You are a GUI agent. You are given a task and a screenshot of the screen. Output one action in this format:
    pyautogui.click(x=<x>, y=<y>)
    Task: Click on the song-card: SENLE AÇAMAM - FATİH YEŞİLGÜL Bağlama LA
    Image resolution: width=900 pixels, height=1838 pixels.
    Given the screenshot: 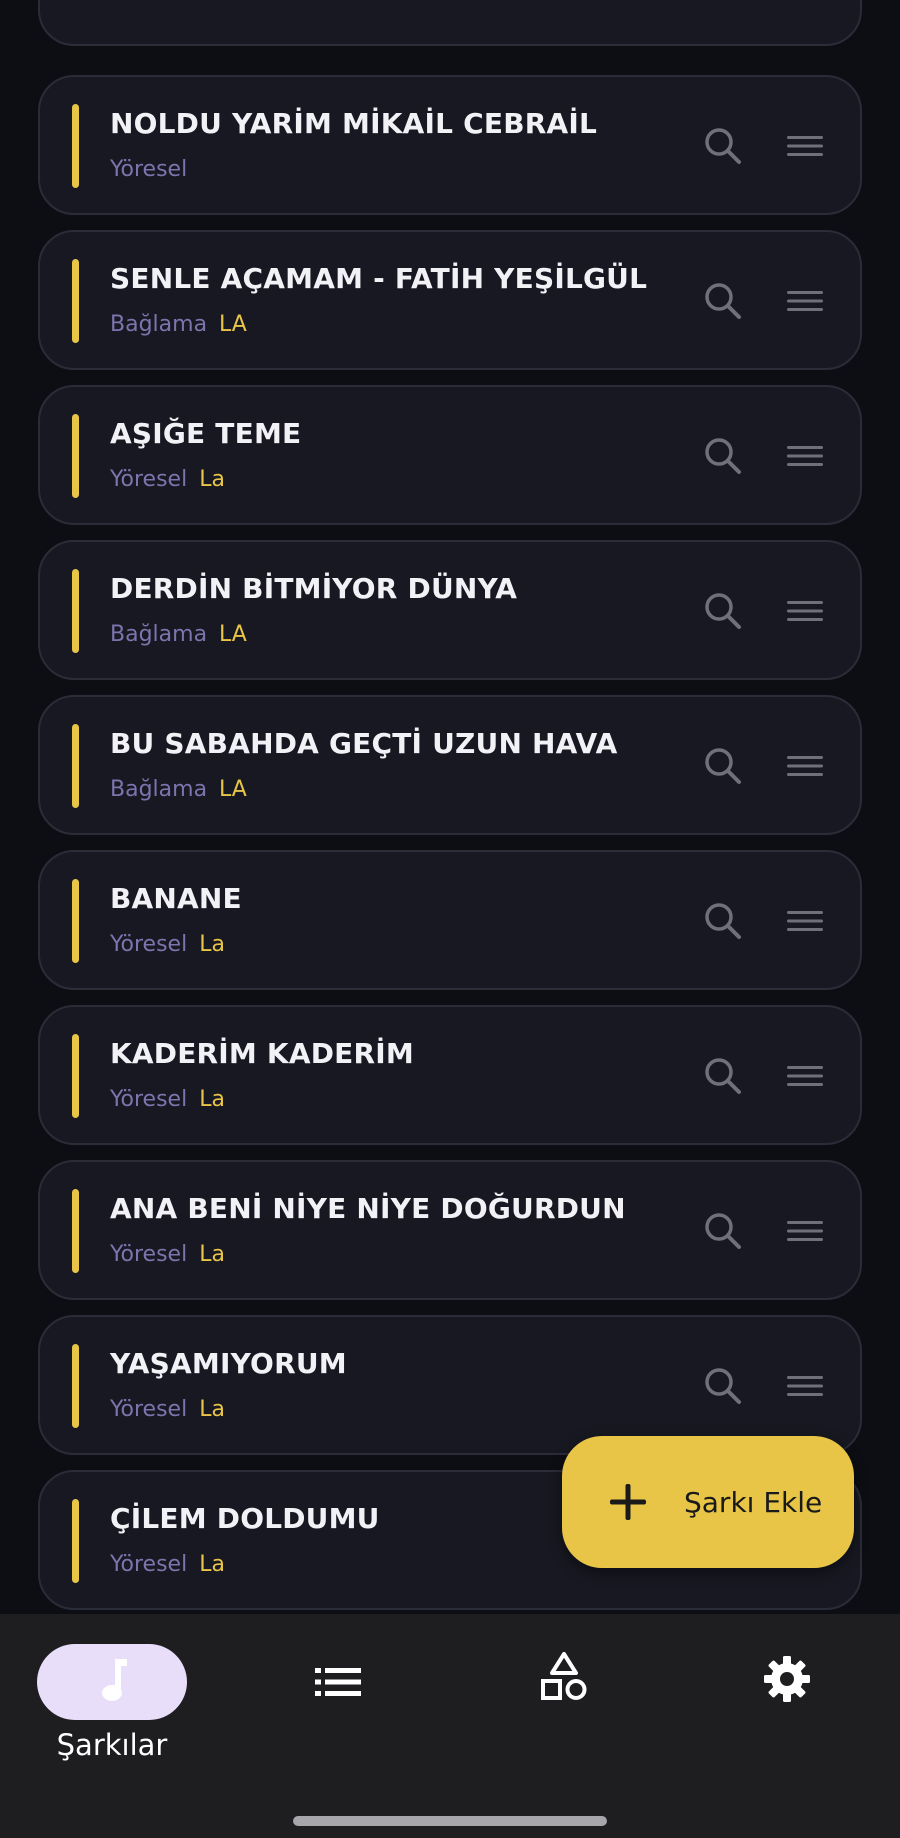 What is the action you would take?
    pyautogui.click(x=450, y=300)
    